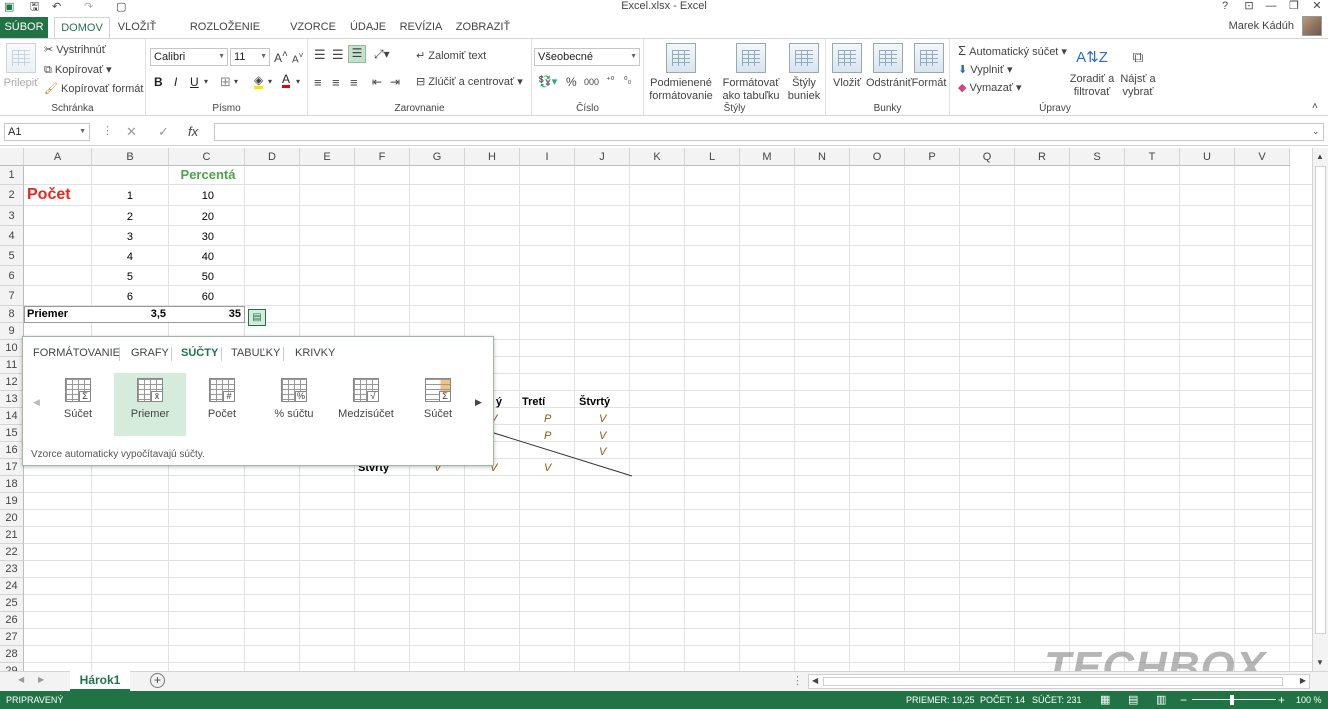 The width and height of the screenshot is (1328, 709). What do you see at coordinates (451, 55) in the screenshot?
I see `wrap-text-button: ↵ Zalomiť text` at bounding box center [451, 55].